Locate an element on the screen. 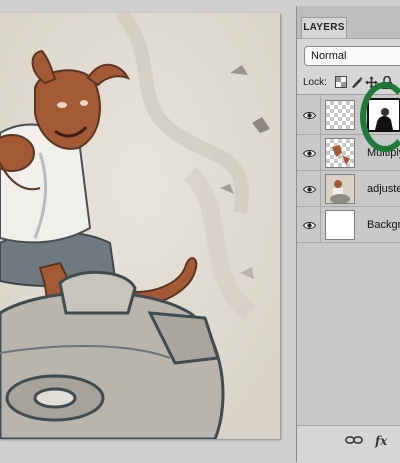  layer-name: Multiply is located at coordinates (383, 153).